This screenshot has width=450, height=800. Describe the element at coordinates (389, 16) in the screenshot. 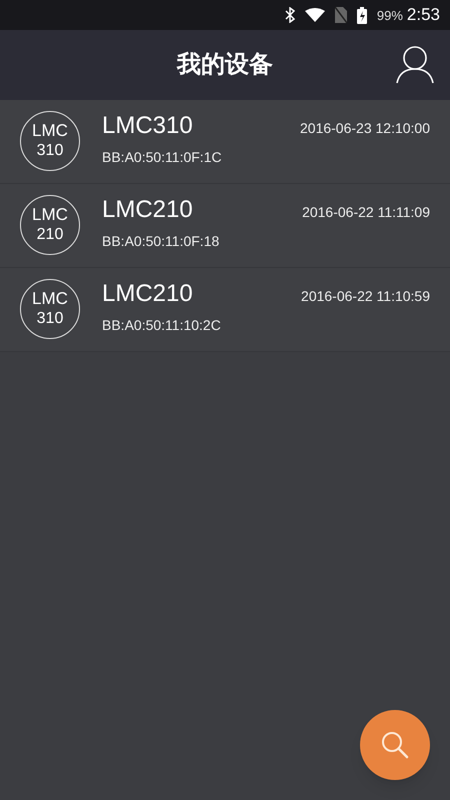

I see `battery-percent: 99%` at that location.